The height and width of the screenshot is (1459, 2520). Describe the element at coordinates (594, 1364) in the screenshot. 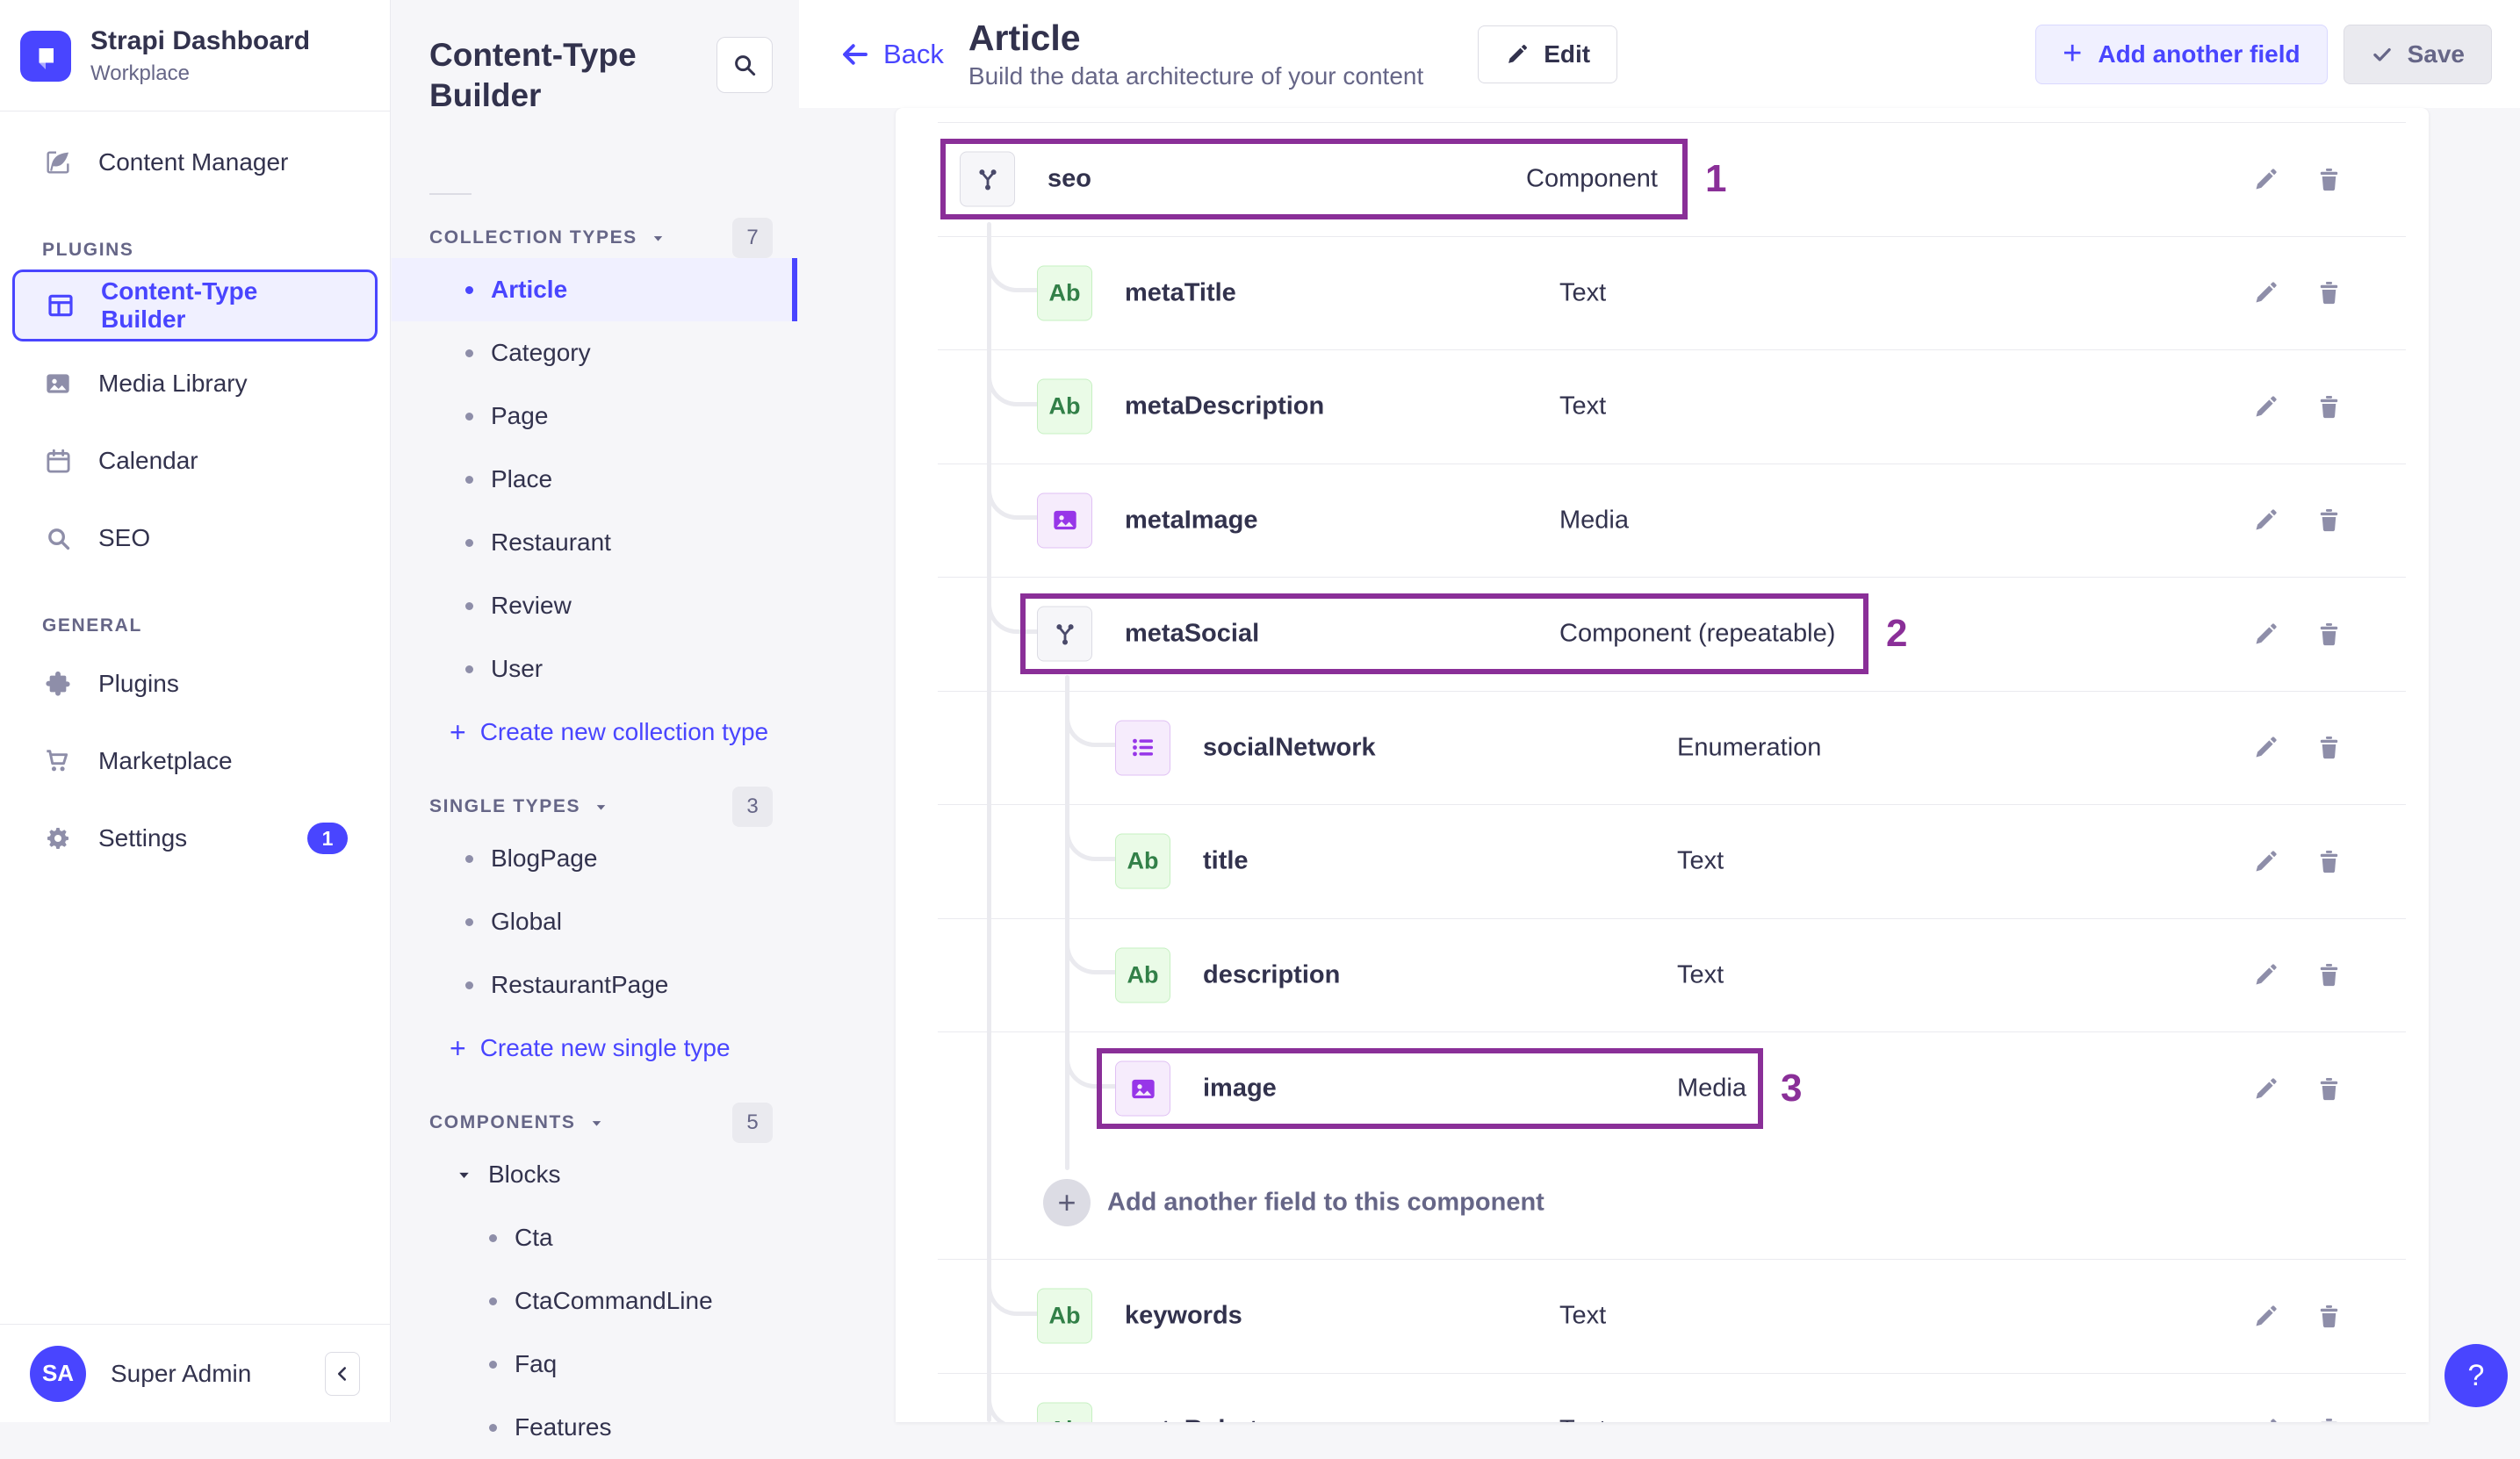

I see `ctb-item-faq: Faq` at that location.